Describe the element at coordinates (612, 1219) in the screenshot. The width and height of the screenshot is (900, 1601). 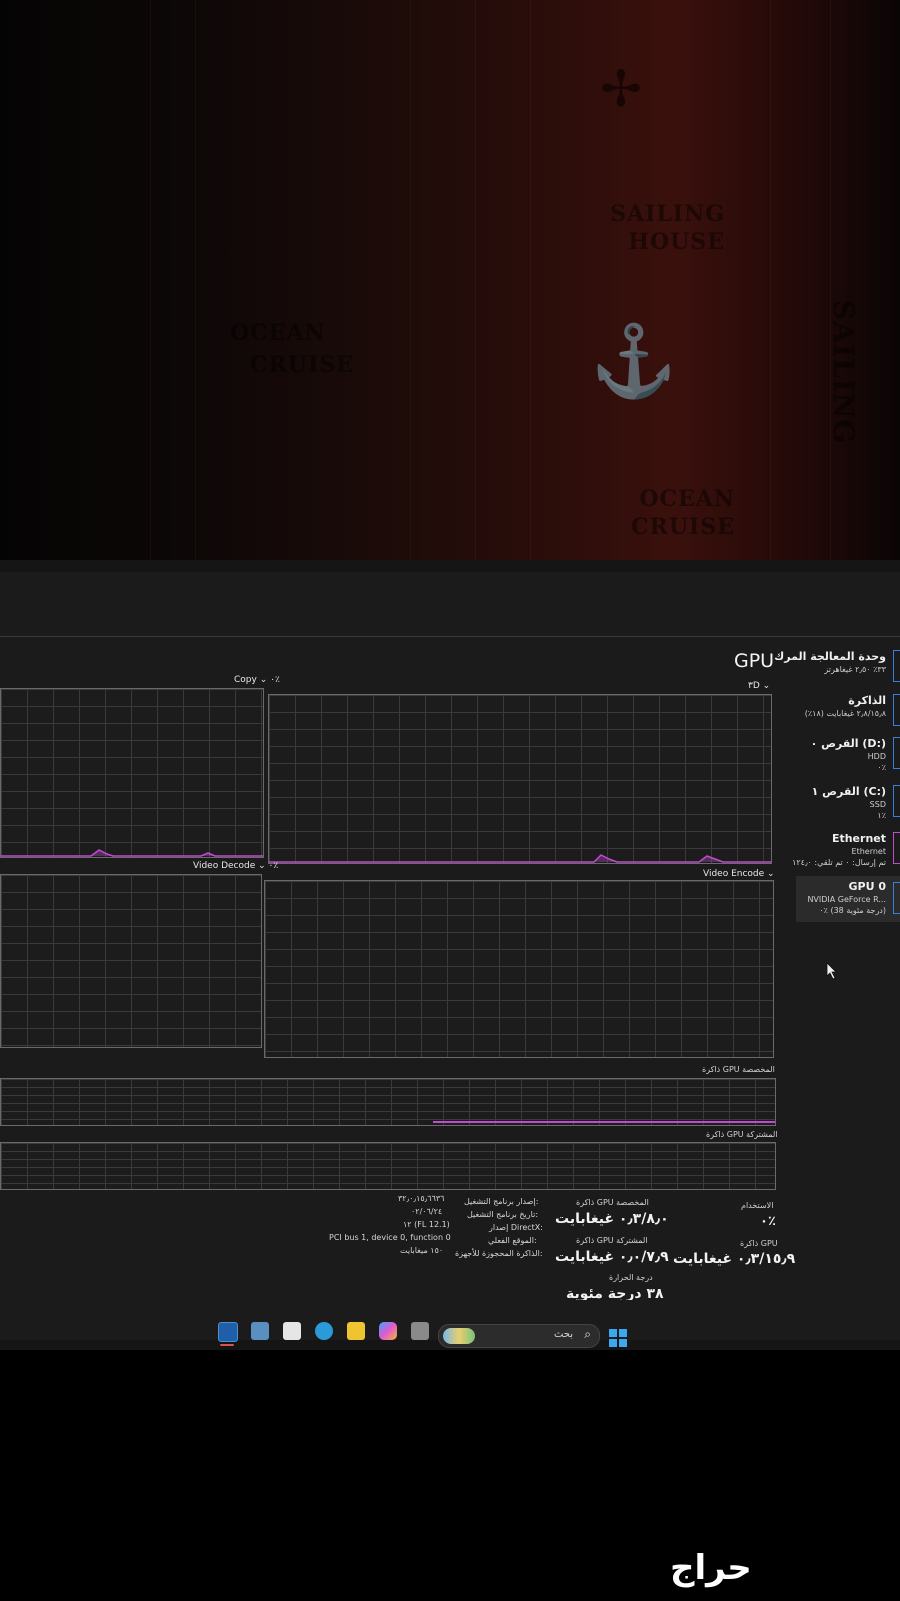
I see `dedicated-memory-value: ٠٫٣/٨٫٠ غيغابايت` at that location.